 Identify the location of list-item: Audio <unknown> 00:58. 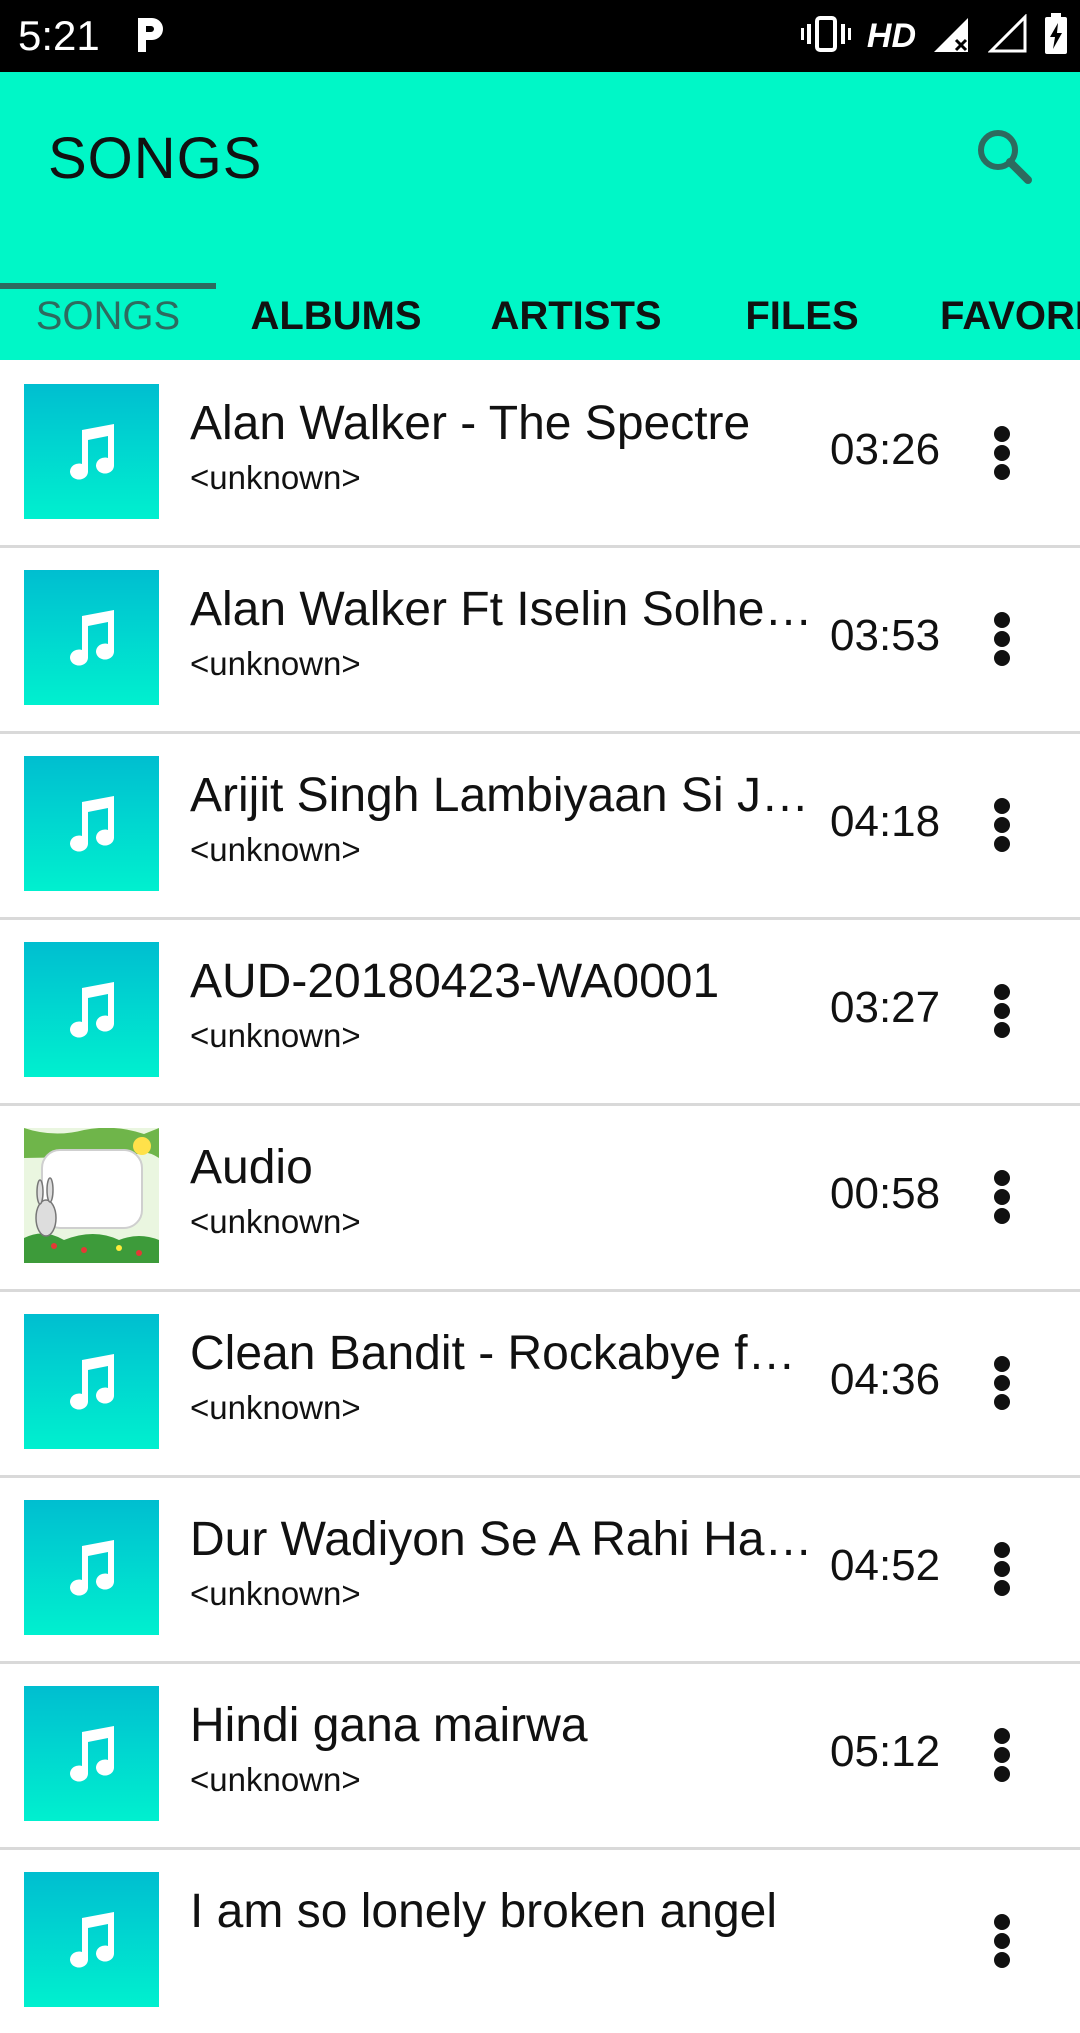
(540, 1198).